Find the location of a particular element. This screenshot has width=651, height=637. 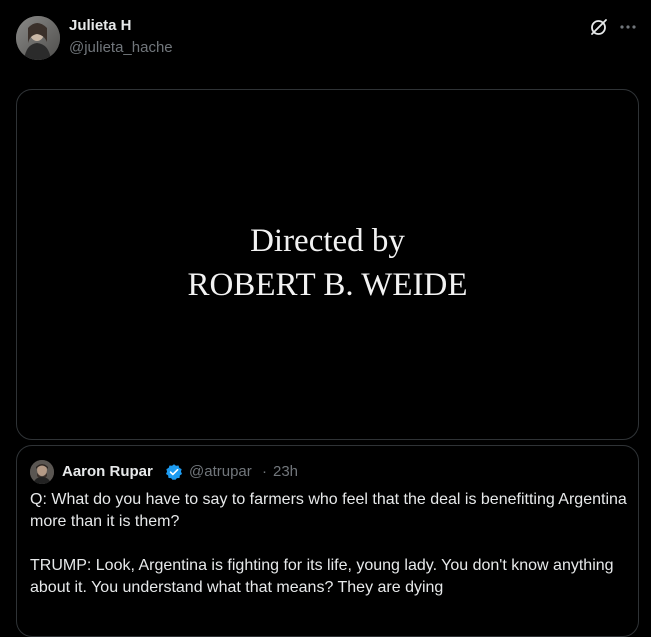

media-caption-line-2: ROBERT B. WEIDE is located at coordinates (327, 285).